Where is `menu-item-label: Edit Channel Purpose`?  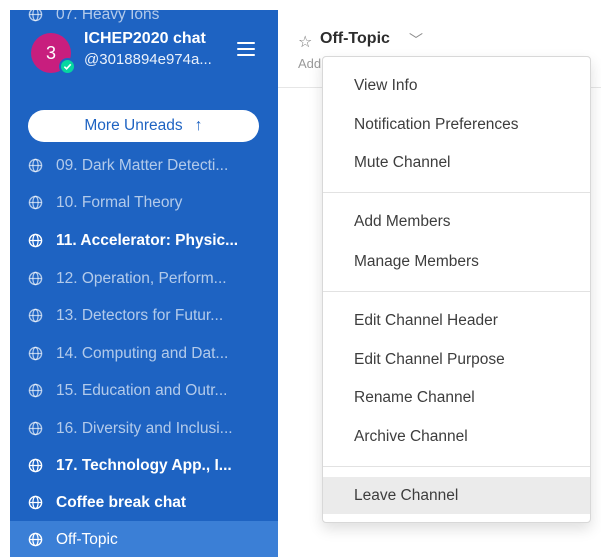 menu-item-label: Edit Channel Purpose is located at coordinates (429, 359).